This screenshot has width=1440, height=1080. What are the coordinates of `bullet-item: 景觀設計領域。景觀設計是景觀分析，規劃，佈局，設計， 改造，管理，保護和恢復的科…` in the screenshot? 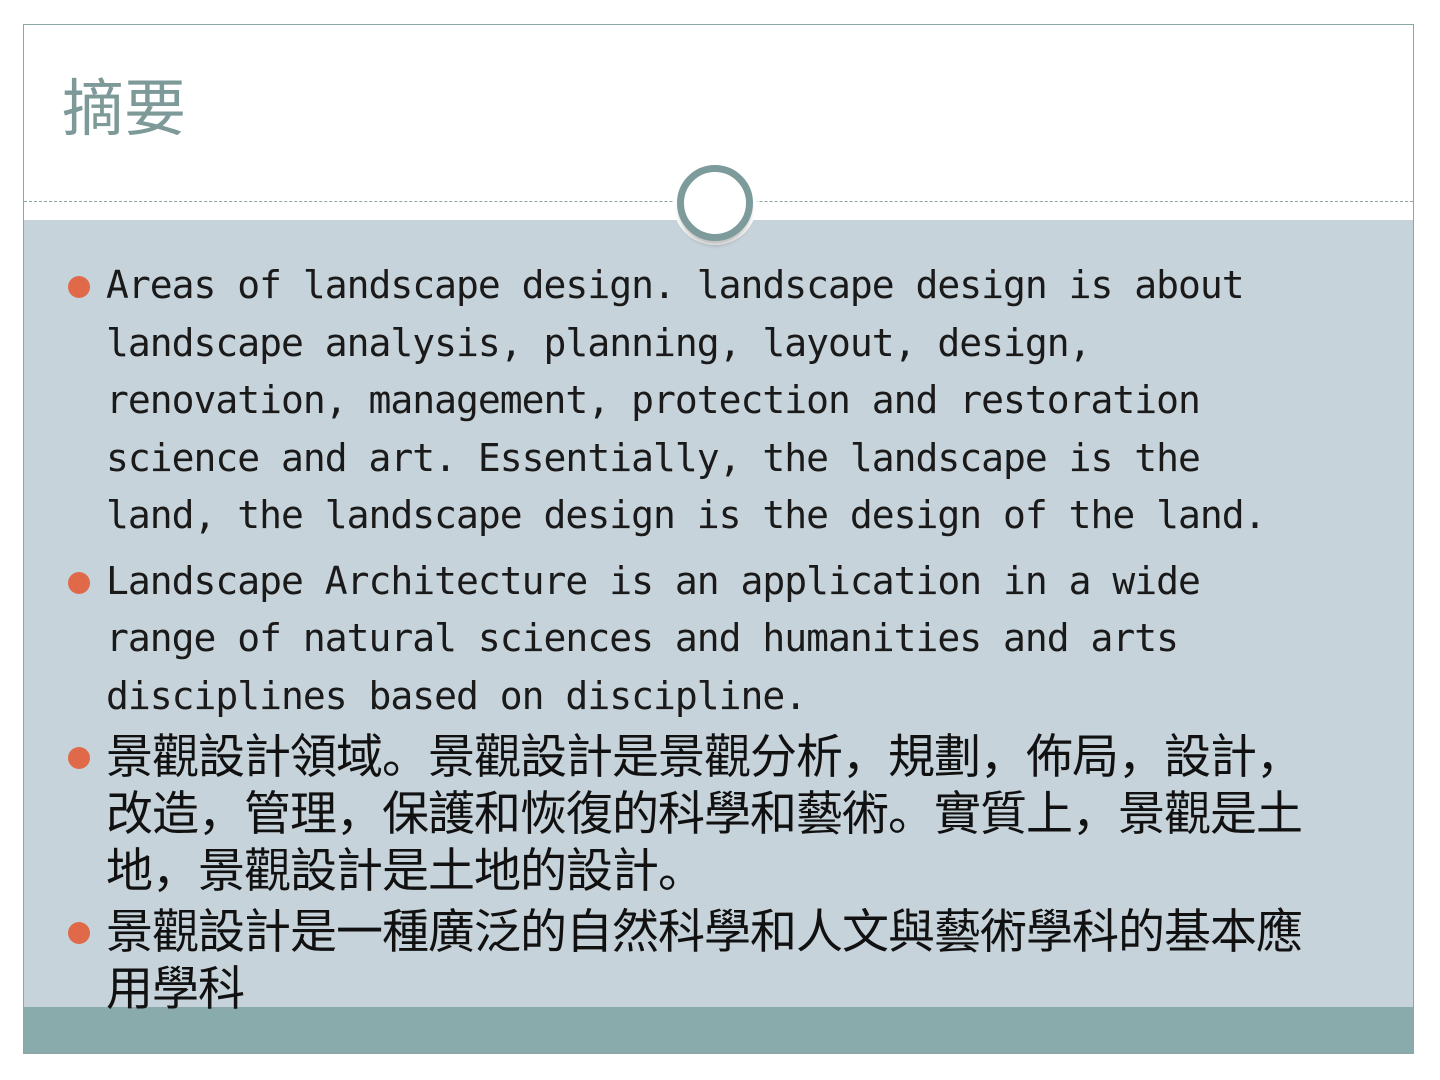 It's located at (734, 814).